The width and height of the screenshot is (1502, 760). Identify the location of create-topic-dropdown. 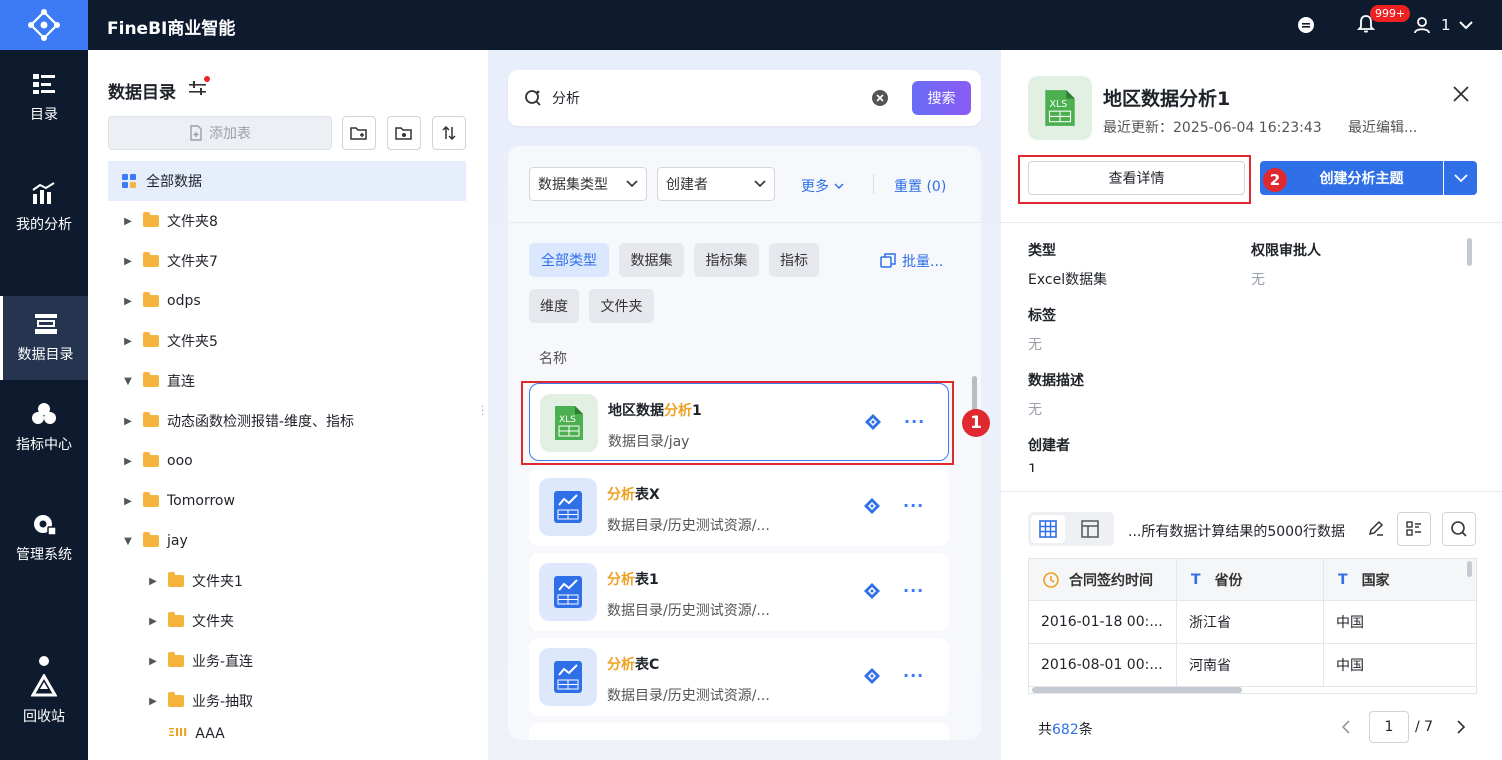
(1460, 178).